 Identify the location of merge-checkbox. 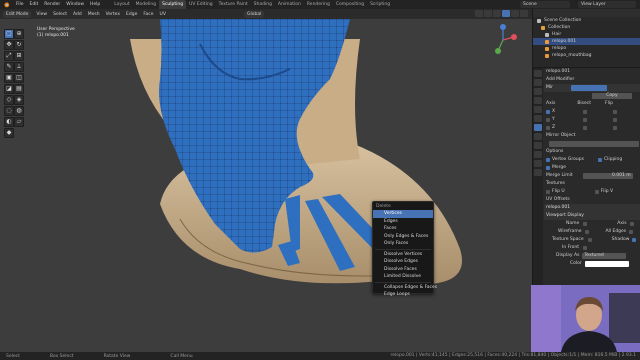
(548, 168).